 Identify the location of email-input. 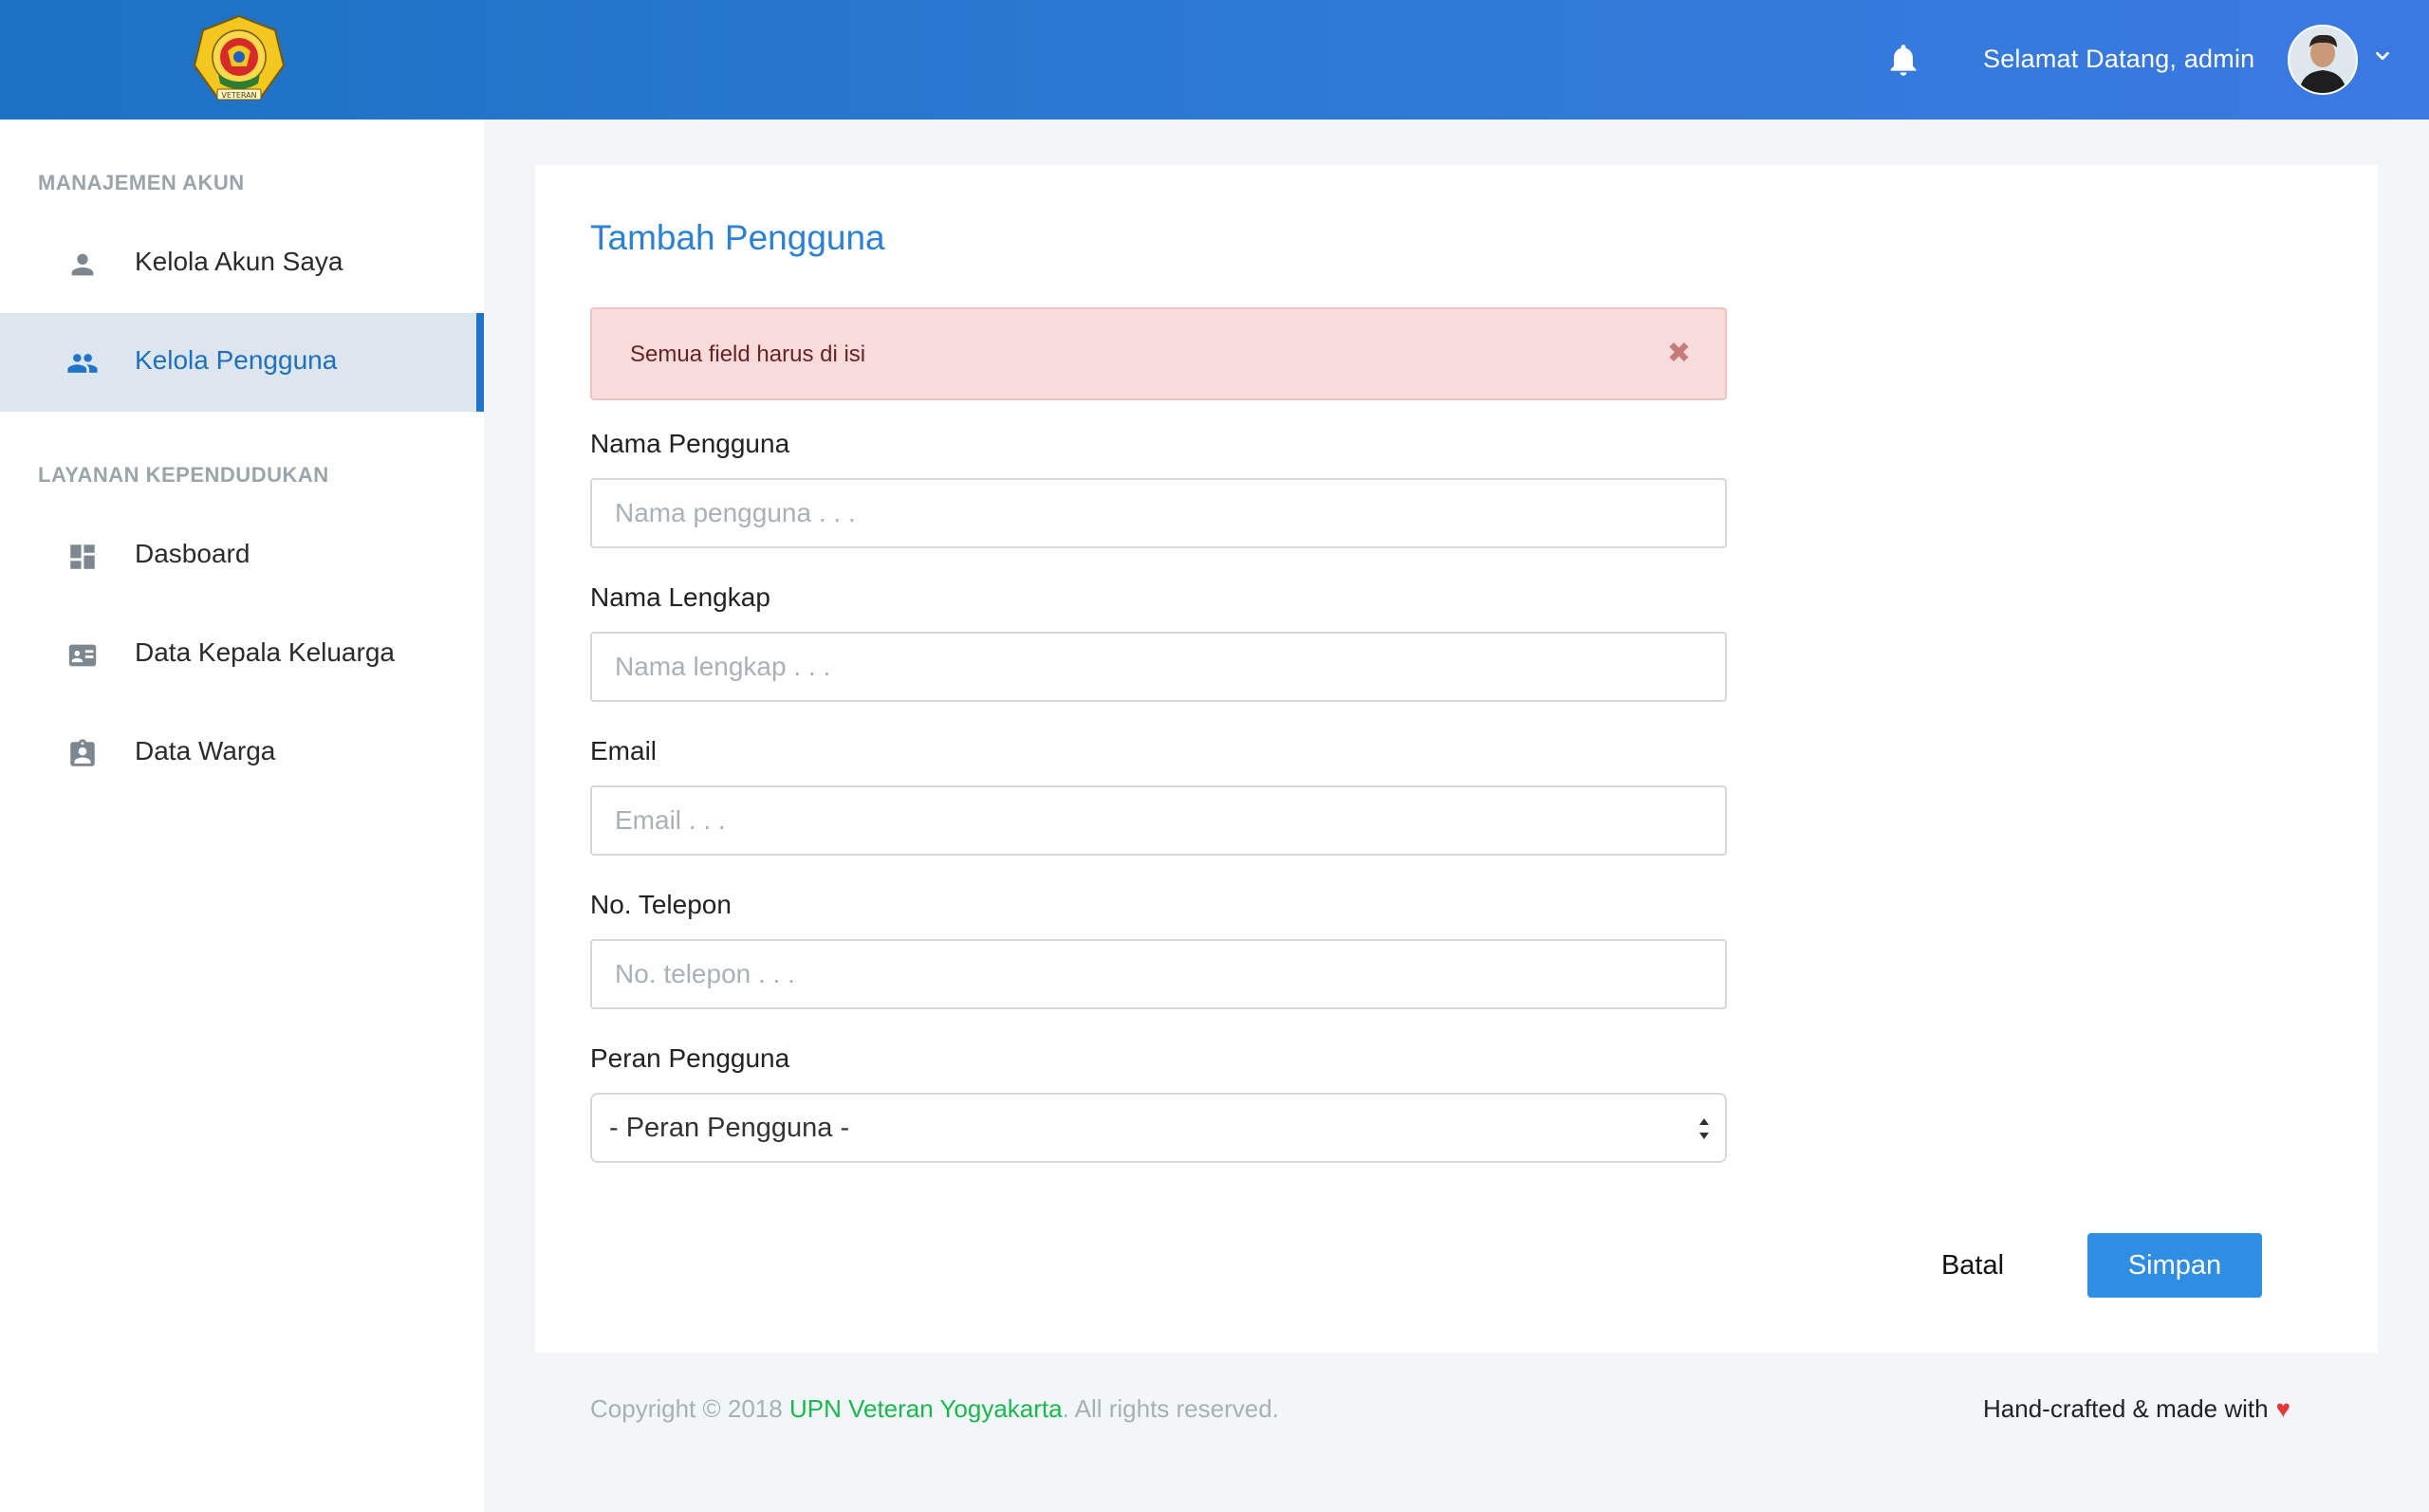
(1158, 820).